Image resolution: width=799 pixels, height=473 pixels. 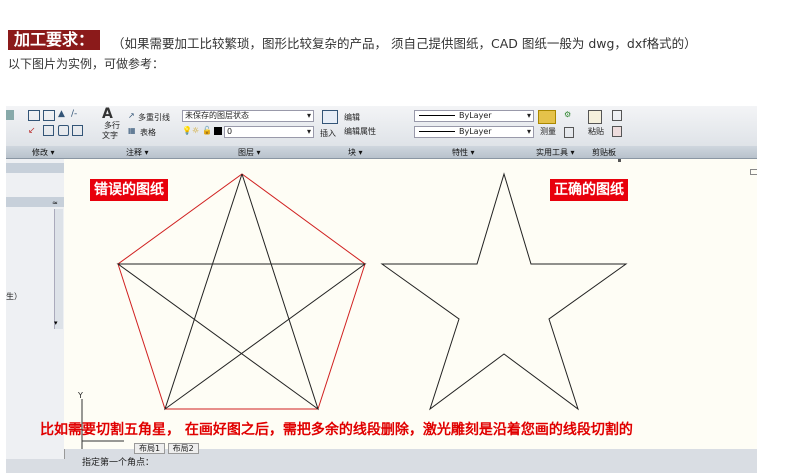 I want to click on trim-icon: /-, so click(x=74, y=114).